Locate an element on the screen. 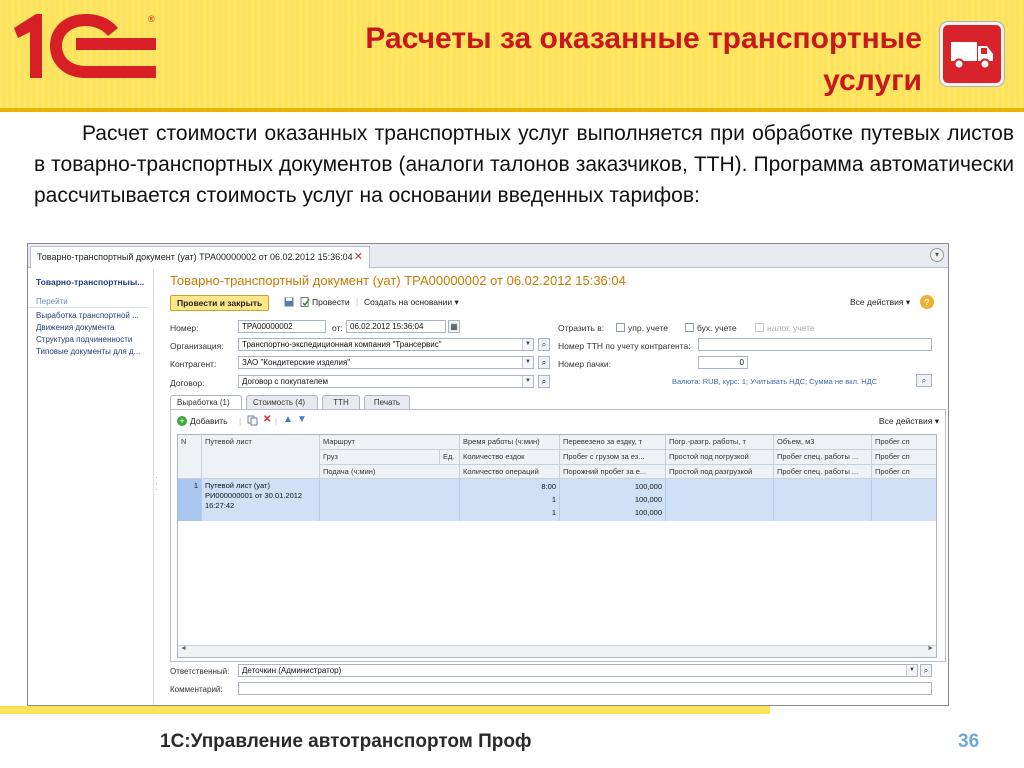 This screenshot has width=1024, height=768. trips-value: 1 is located at coordinates (553, 499).